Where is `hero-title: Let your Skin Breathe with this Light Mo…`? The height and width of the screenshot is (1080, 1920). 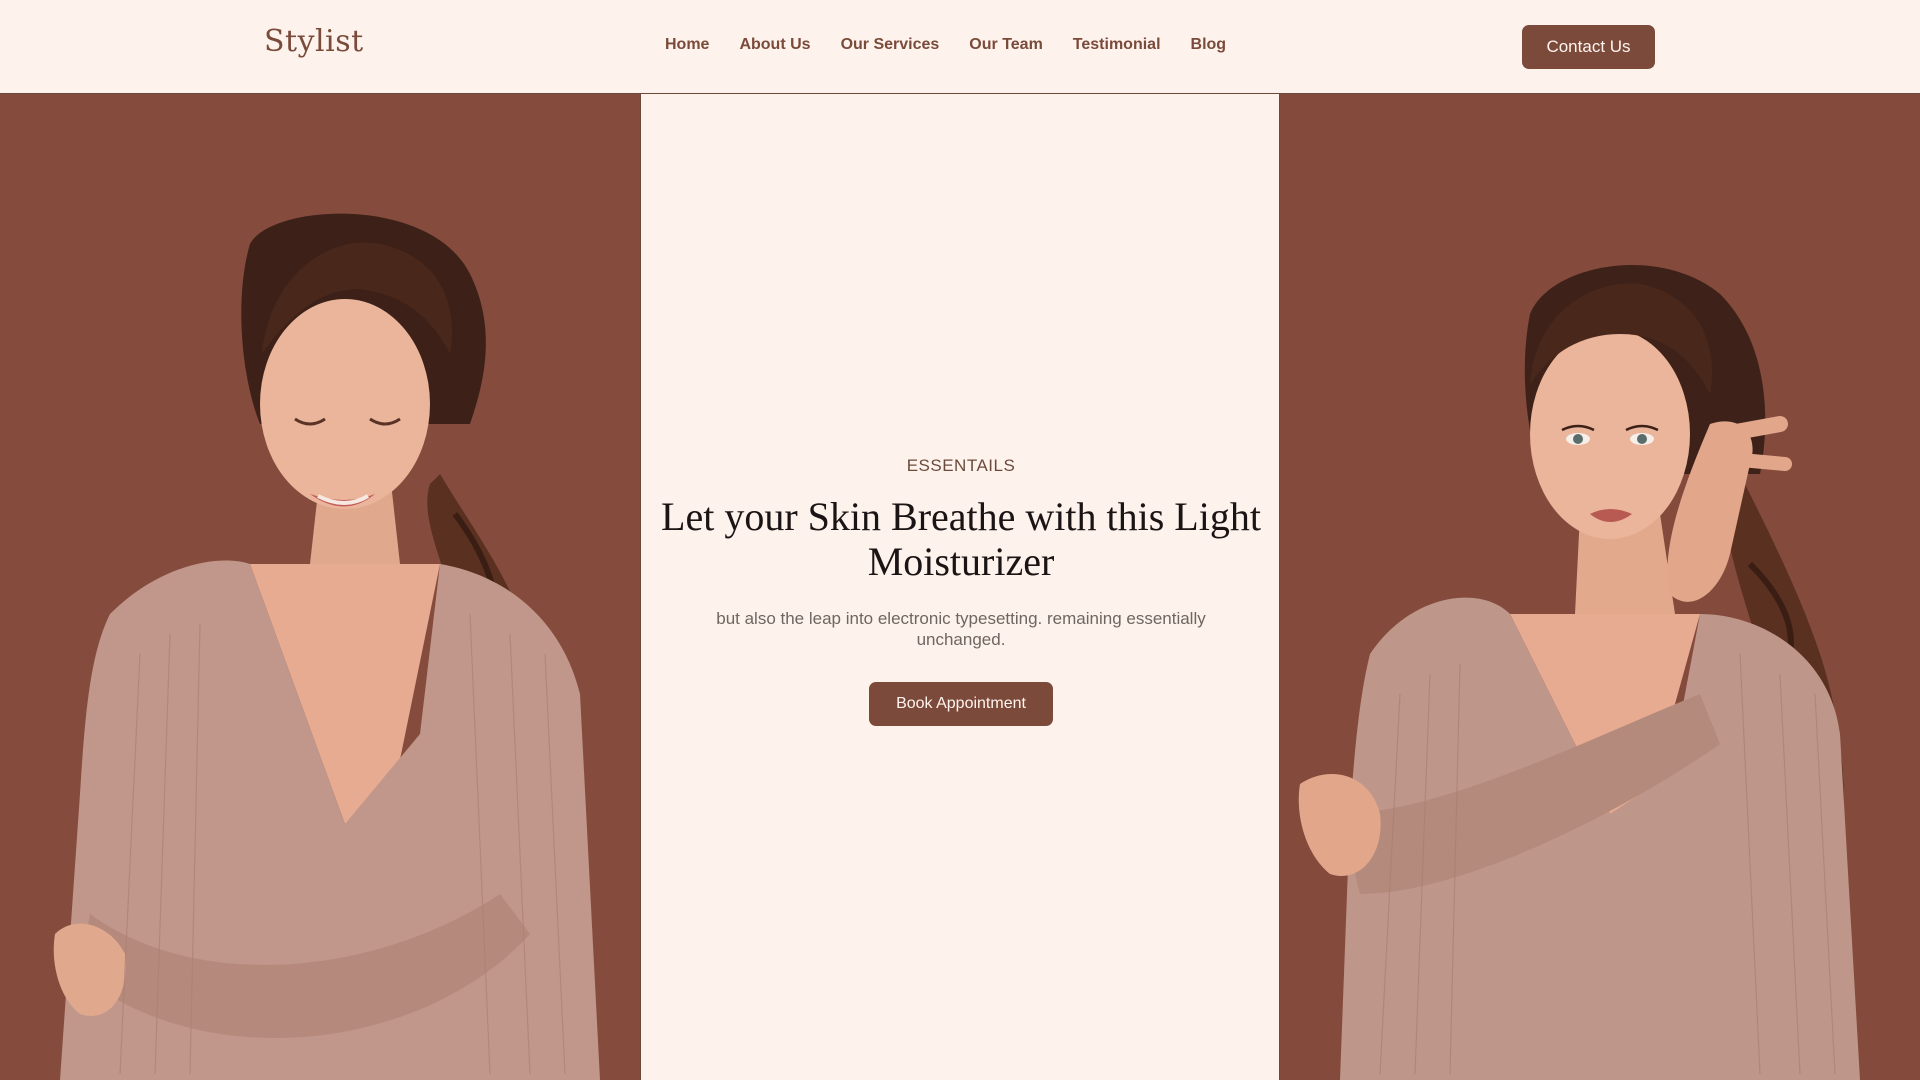
hero-title: Let your Skin Breathe with this Light Mo… is located at coordinates (961, 539).